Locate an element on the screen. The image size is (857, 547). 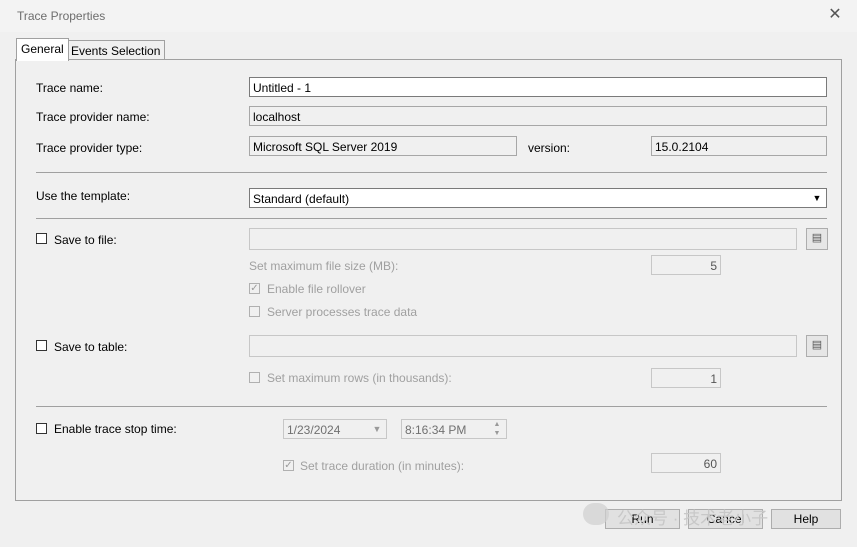
title-bar is located at coordinates (428, 16).